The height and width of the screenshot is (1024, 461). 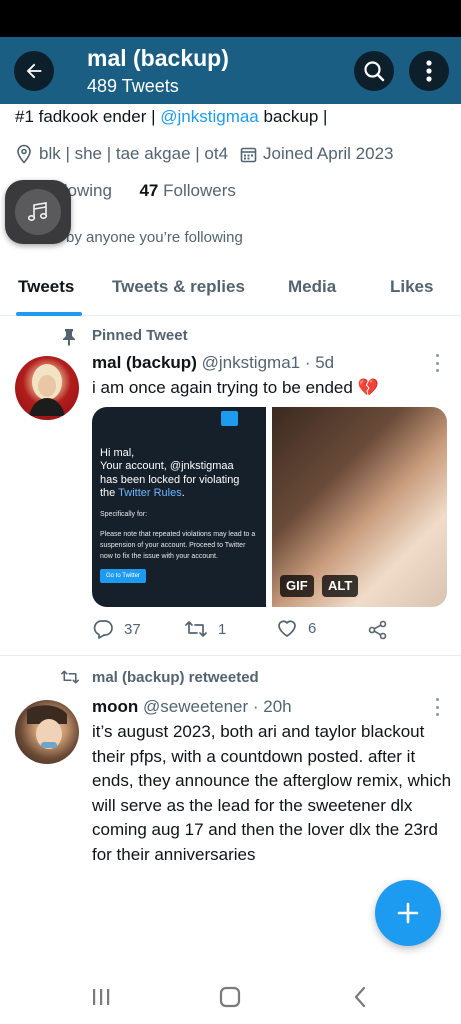 I want to click on bio-mention-link: @jnkstigmaa, so click(x=209, y=116).